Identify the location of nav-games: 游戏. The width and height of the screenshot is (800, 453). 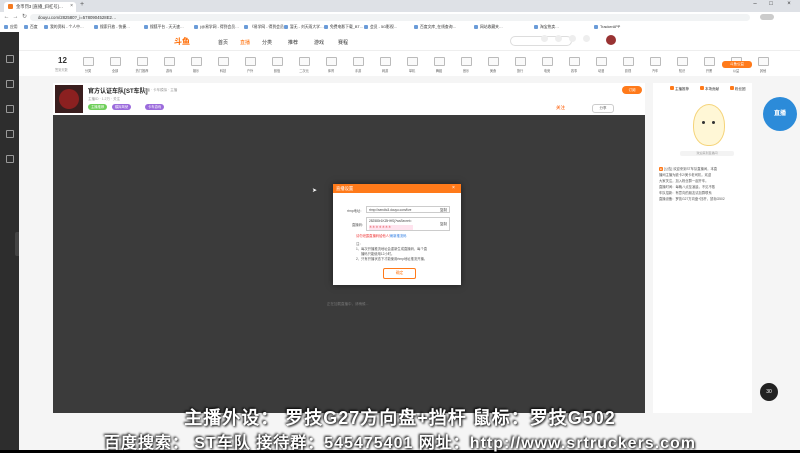
(319, 42).